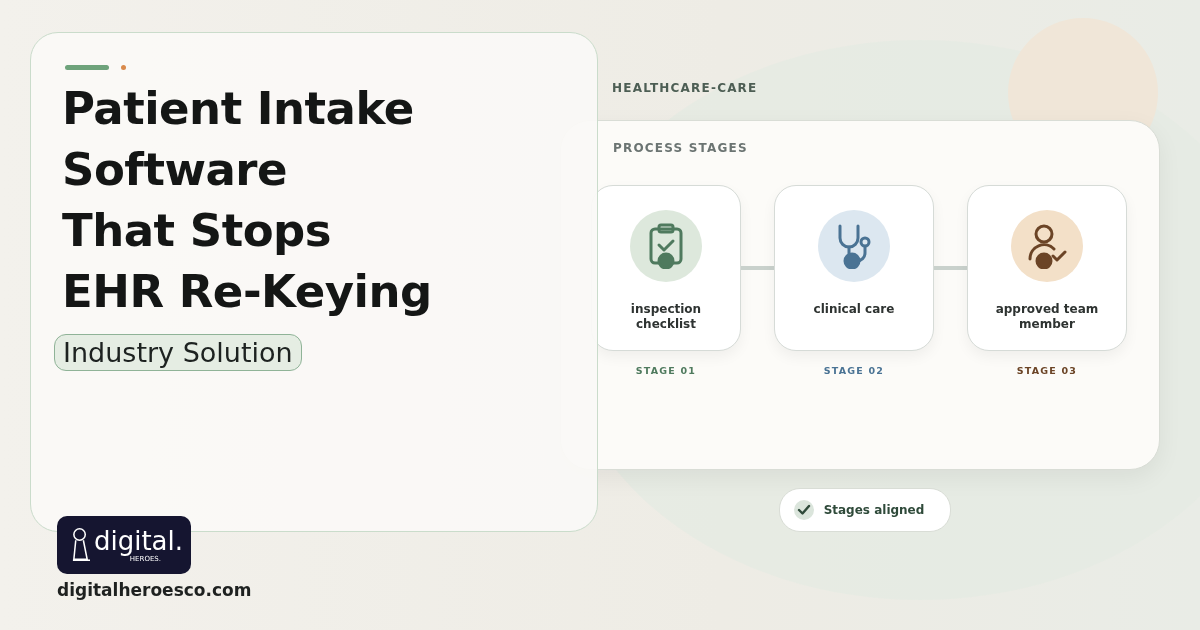 The image size is (1200, 630). Describe the element at coordinates (681, 148) in the screenshot. I see `panel-heading: PROCESS STAGES` at that location.